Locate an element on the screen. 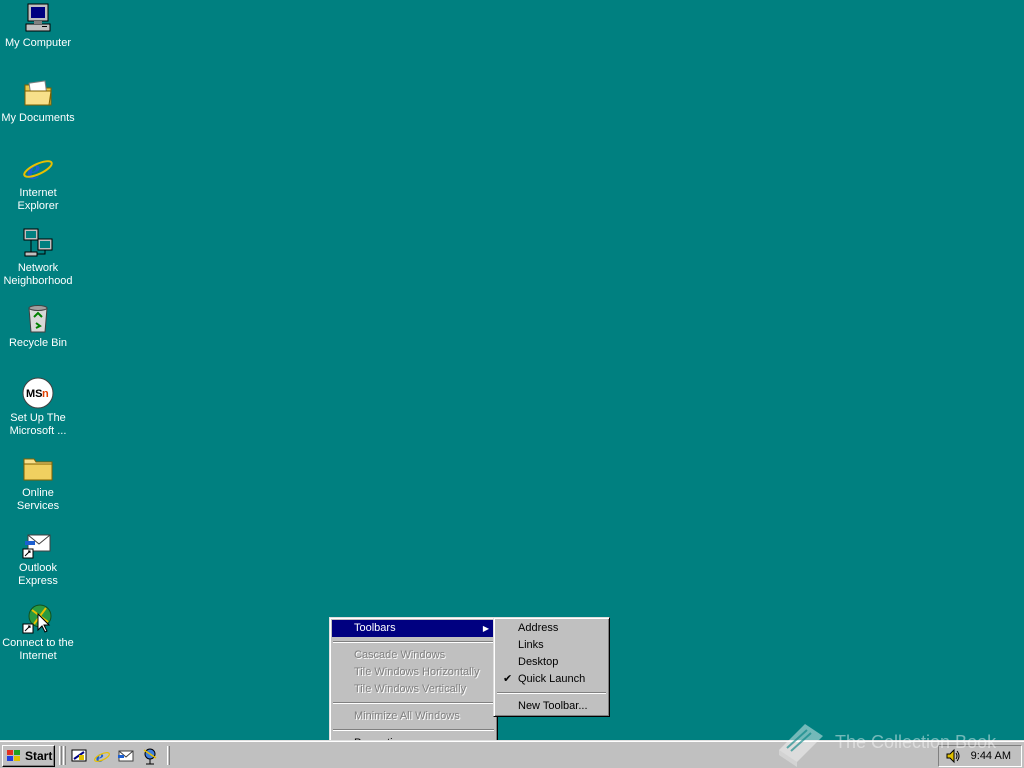  menu-item-toolbars: Toolbars ▶ is located at coordinates (413, 628).